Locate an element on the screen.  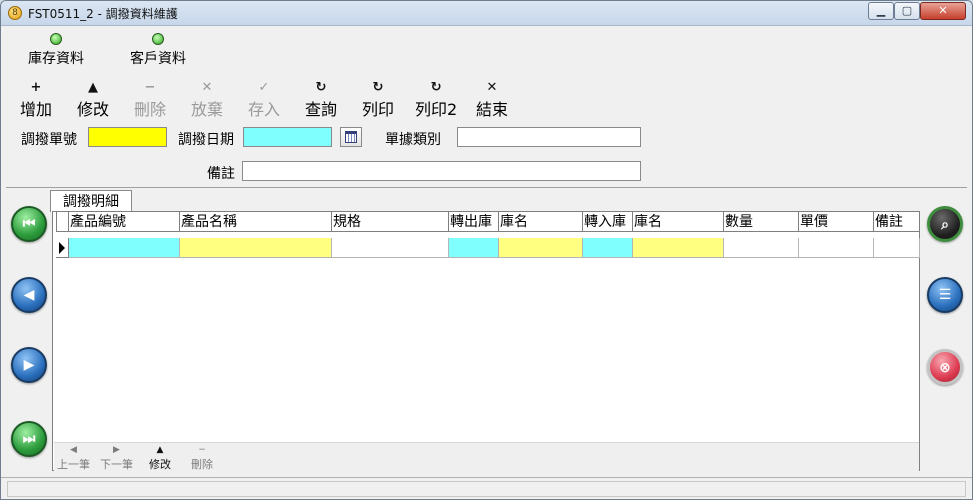
grid-corner is located at coordinates (62, 222).